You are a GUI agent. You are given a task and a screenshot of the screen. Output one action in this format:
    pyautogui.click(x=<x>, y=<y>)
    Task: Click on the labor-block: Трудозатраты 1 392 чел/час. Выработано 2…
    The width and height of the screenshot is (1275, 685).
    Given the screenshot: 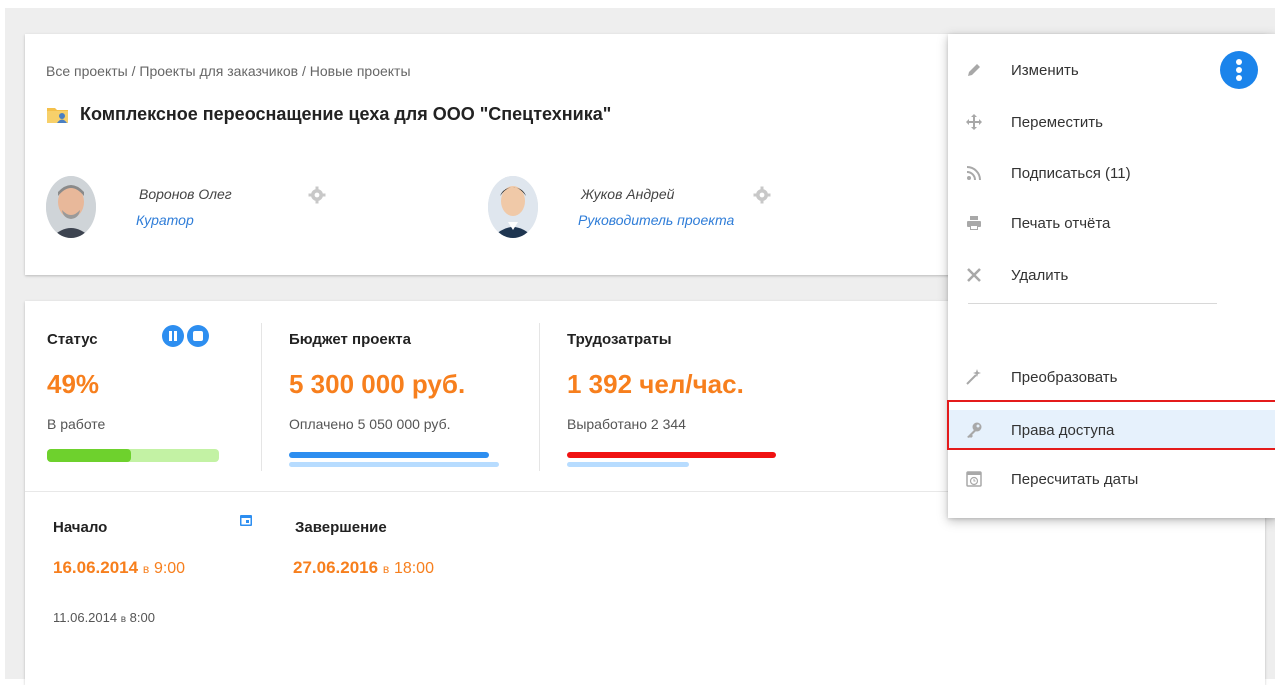 What is the action you would take?
    pyautogui.click(x=693, y=396)
    